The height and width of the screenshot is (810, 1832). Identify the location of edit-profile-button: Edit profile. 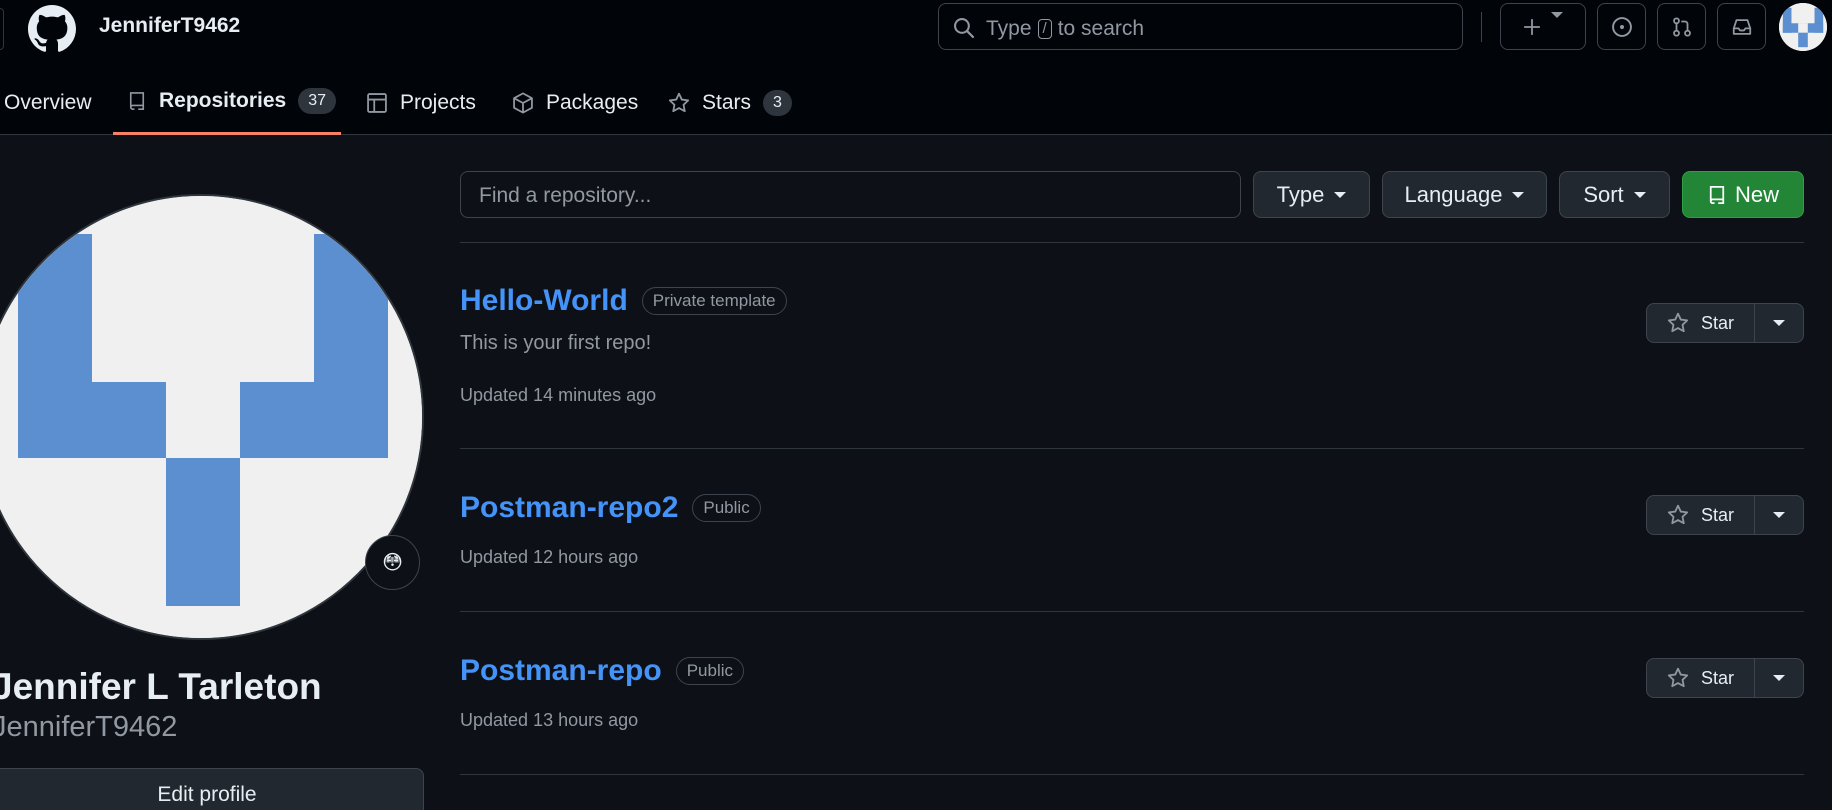
(212, 789).